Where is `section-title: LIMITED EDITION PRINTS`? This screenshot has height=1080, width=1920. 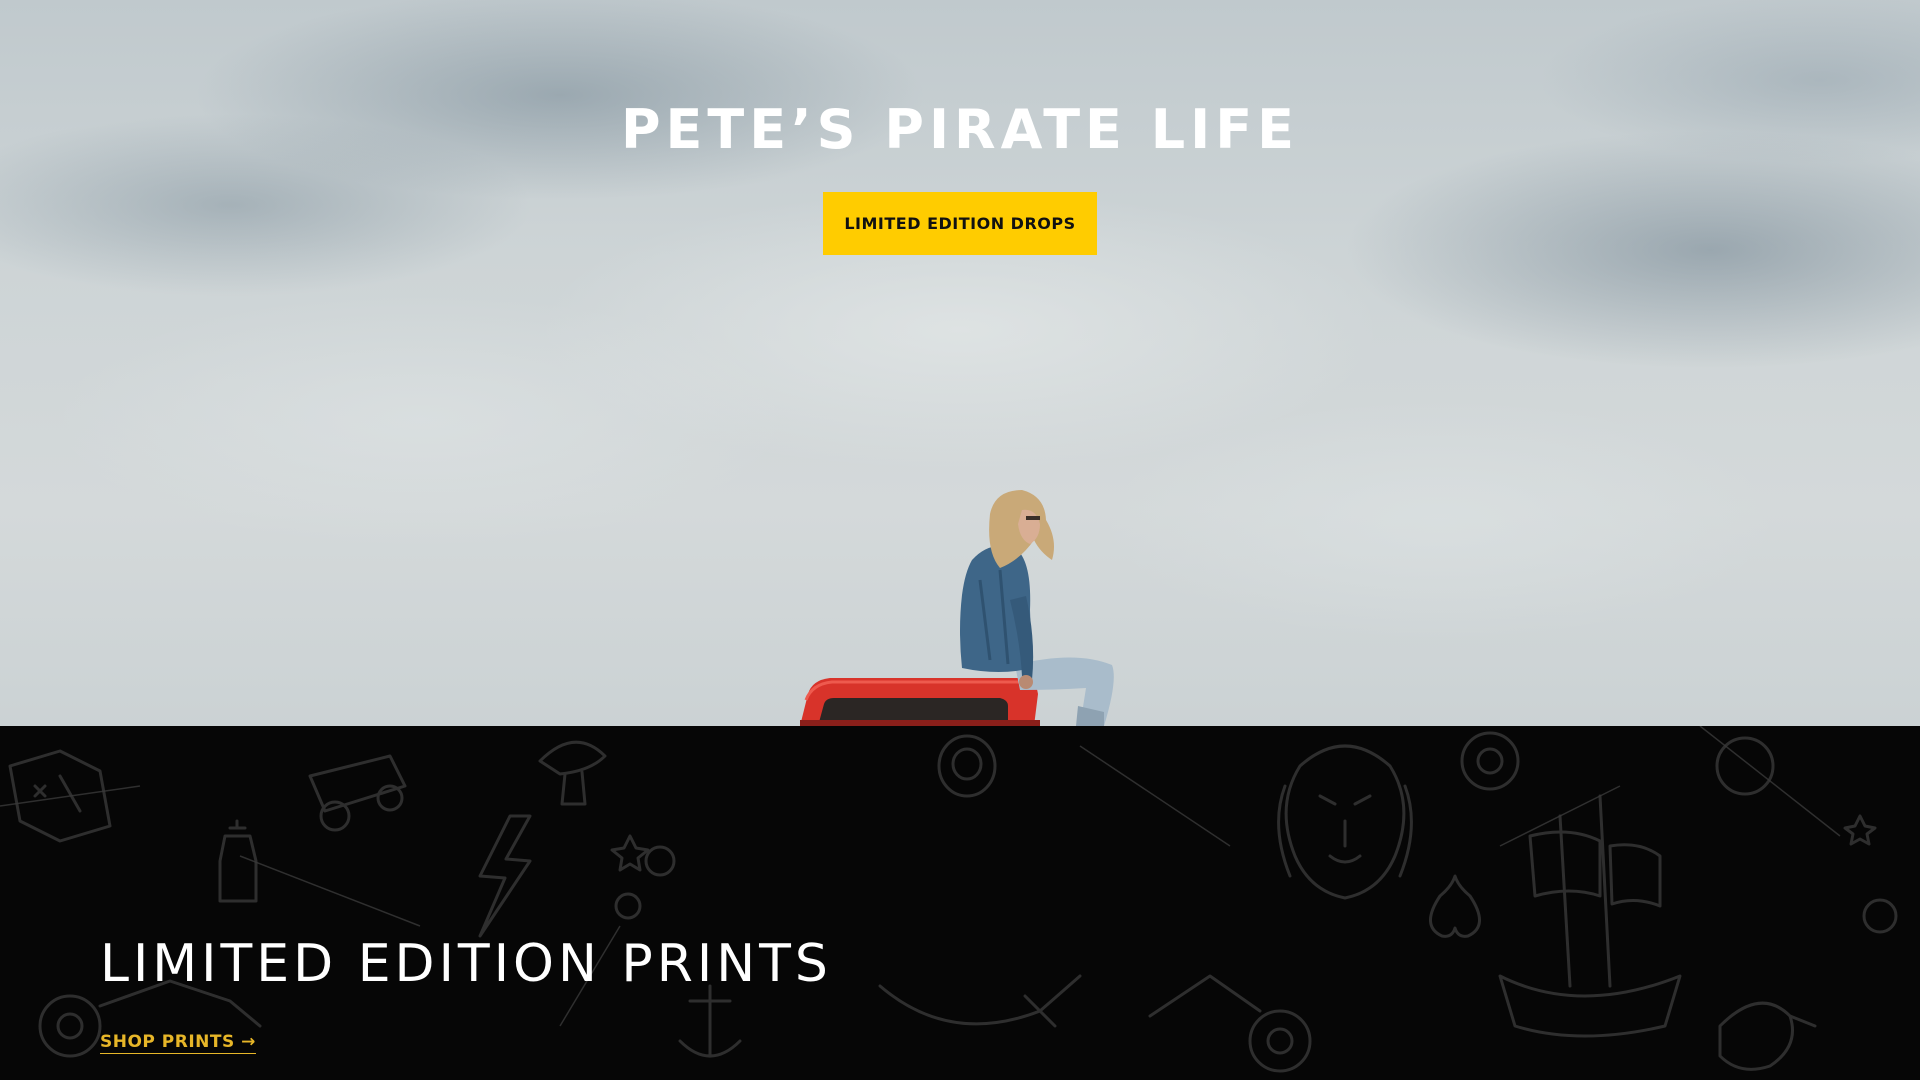
section-title: LIMITED EDITION PRINTS is located at coordinates (466, 964).